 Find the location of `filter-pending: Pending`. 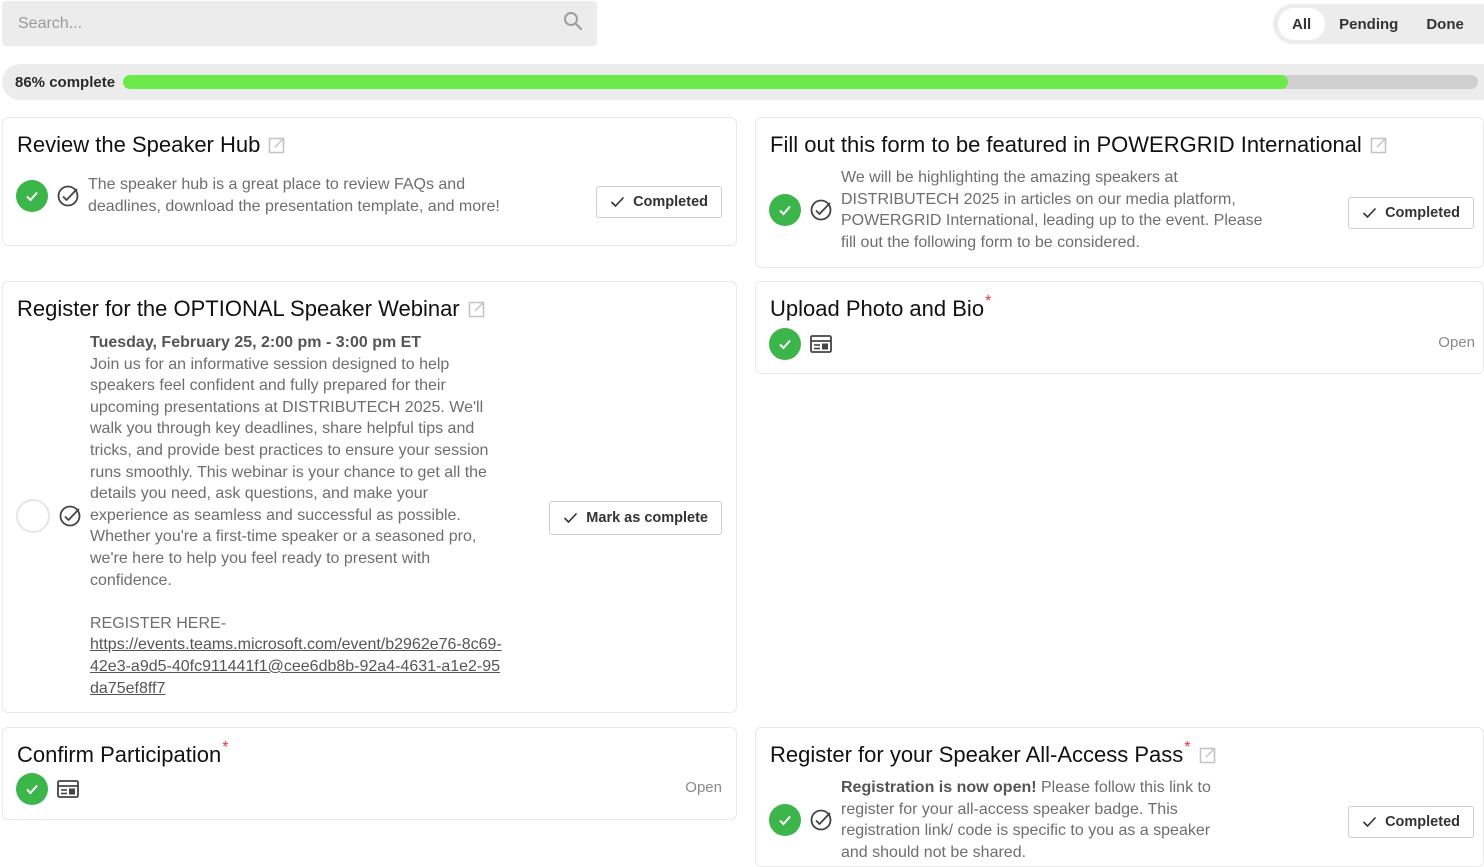

filter-pending: Pending is located at coordinates (1368, 24).